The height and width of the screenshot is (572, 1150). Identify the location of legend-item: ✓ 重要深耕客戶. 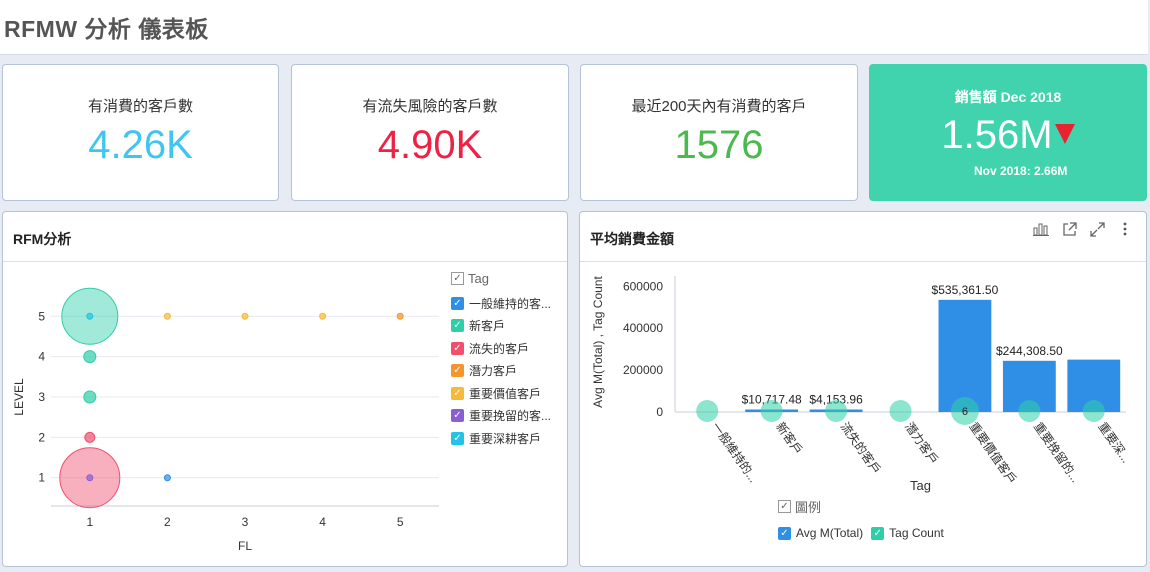
(501, 438).